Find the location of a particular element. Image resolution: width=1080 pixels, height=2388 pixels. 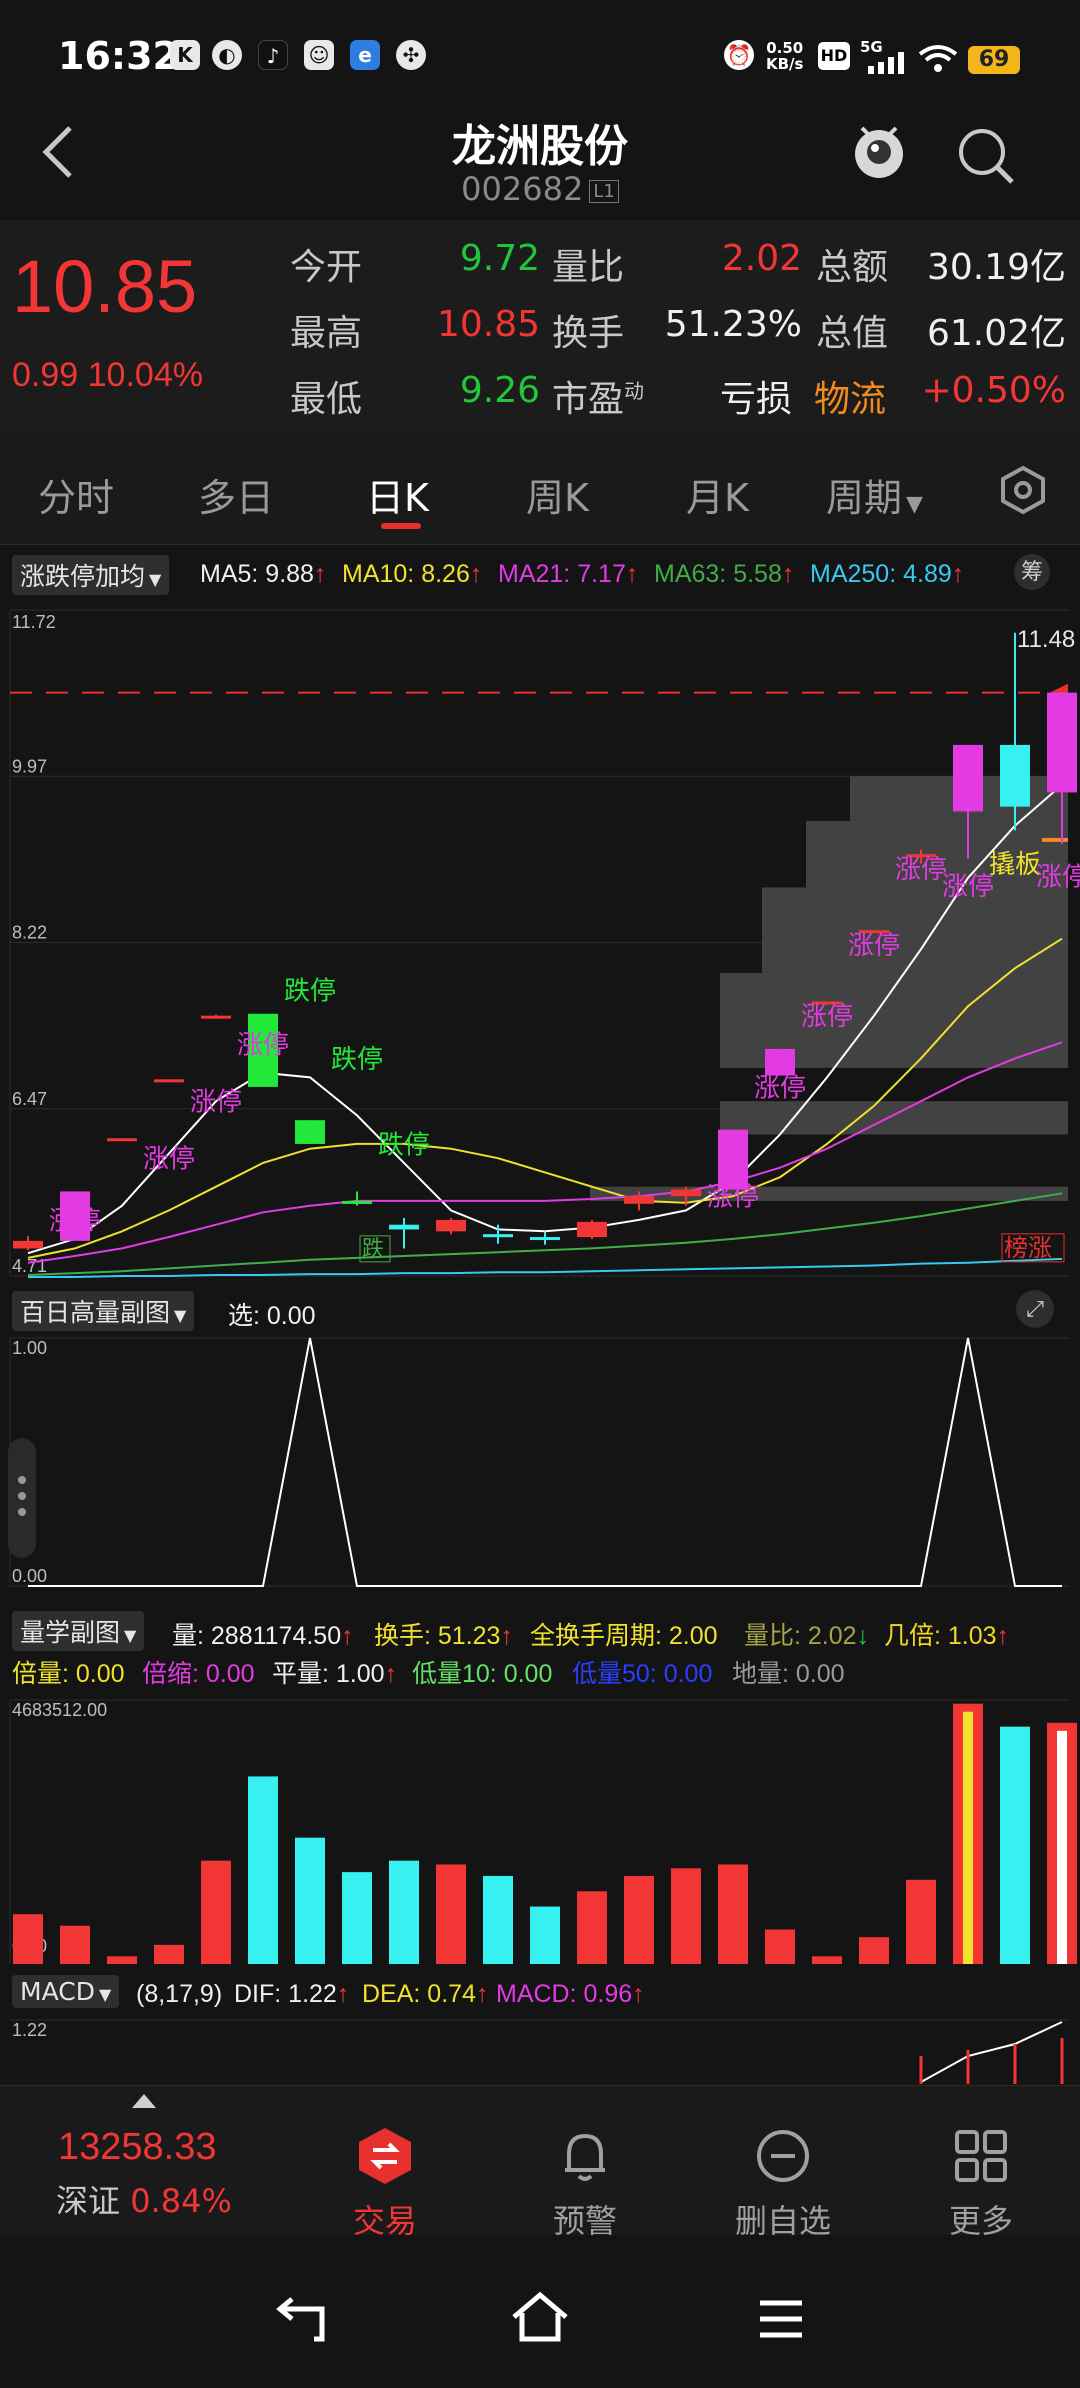

open-value: 9.72 is located at coordinates (499, 258).